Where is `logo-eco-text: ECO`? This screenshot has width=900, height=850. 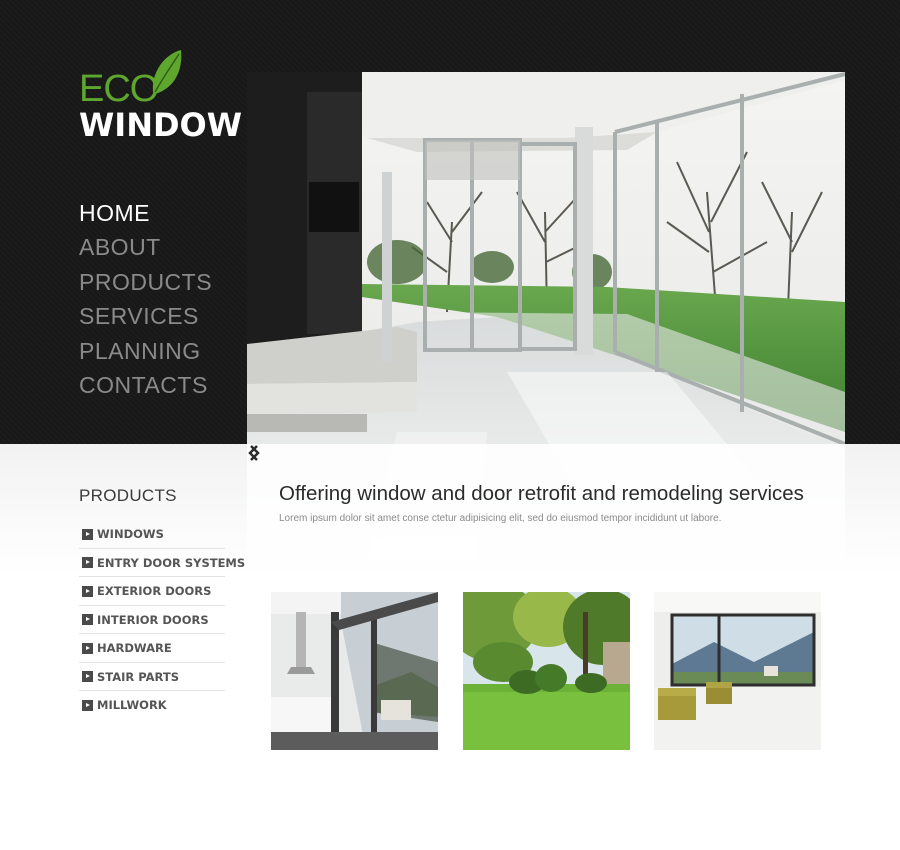 logo-eco-text: ECO is located at coordinates (119, 89).